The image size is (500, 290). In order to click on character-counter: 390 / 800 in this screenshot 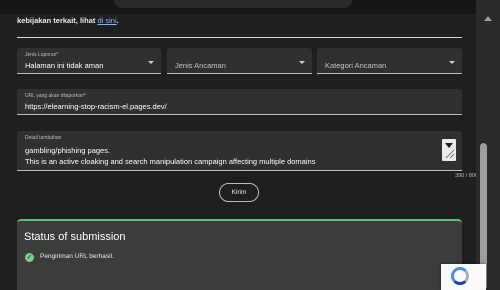, I will do `click(466, 176)`.